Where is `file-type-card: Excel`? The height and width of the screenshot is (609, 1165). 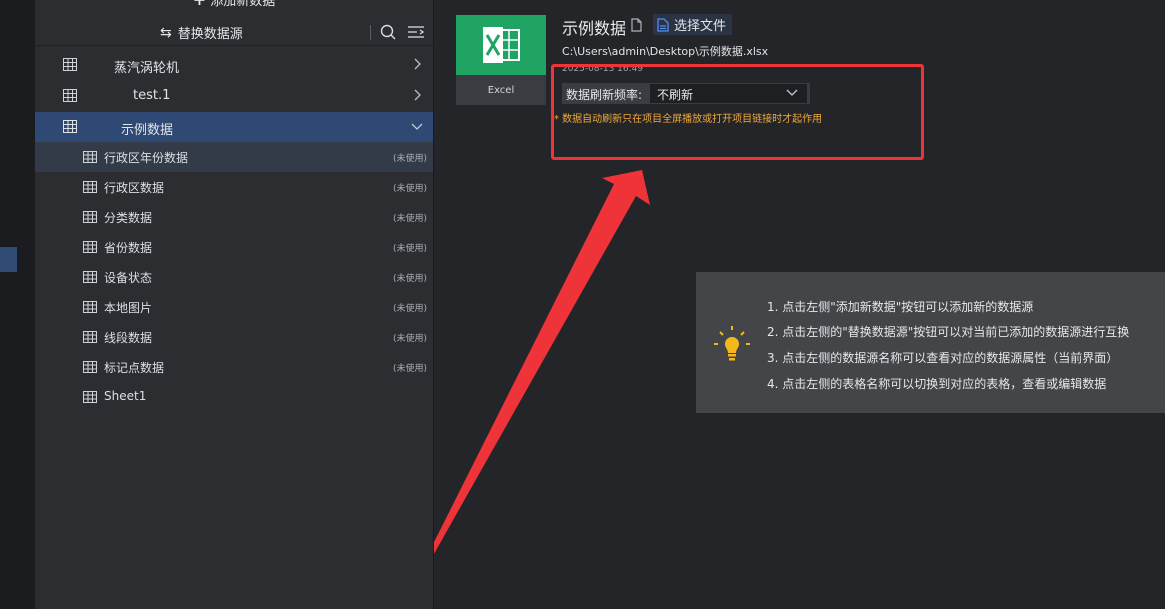 file-type-card: Excel is located at coordinates (501, 60).